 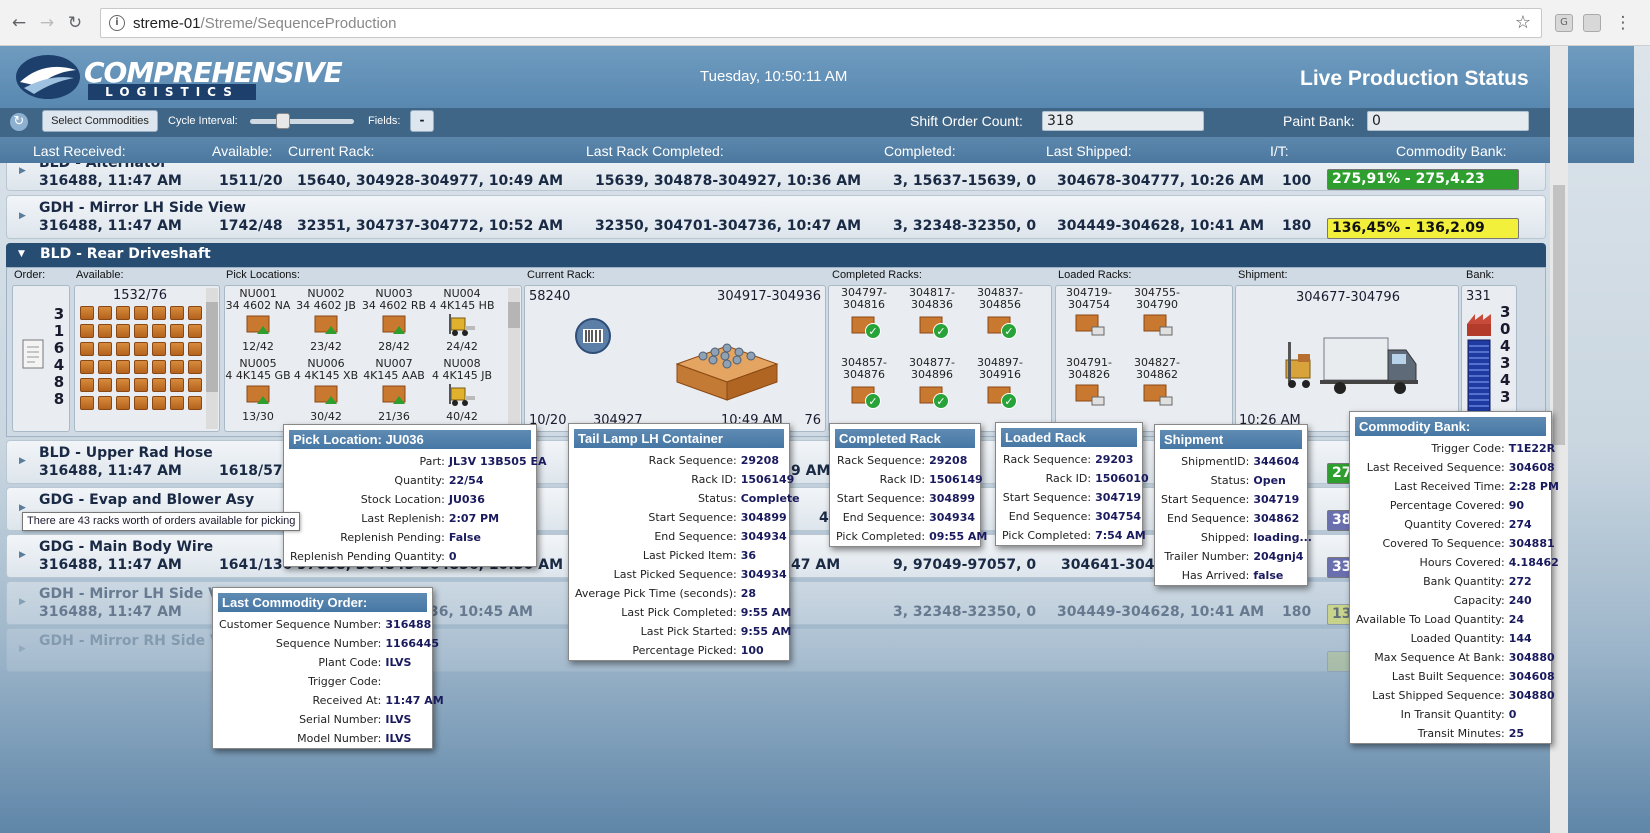 What do you see at coordinates (47, 23) in the screenshot?
I see `forward-icon: →` at bounding box center [47, 23].